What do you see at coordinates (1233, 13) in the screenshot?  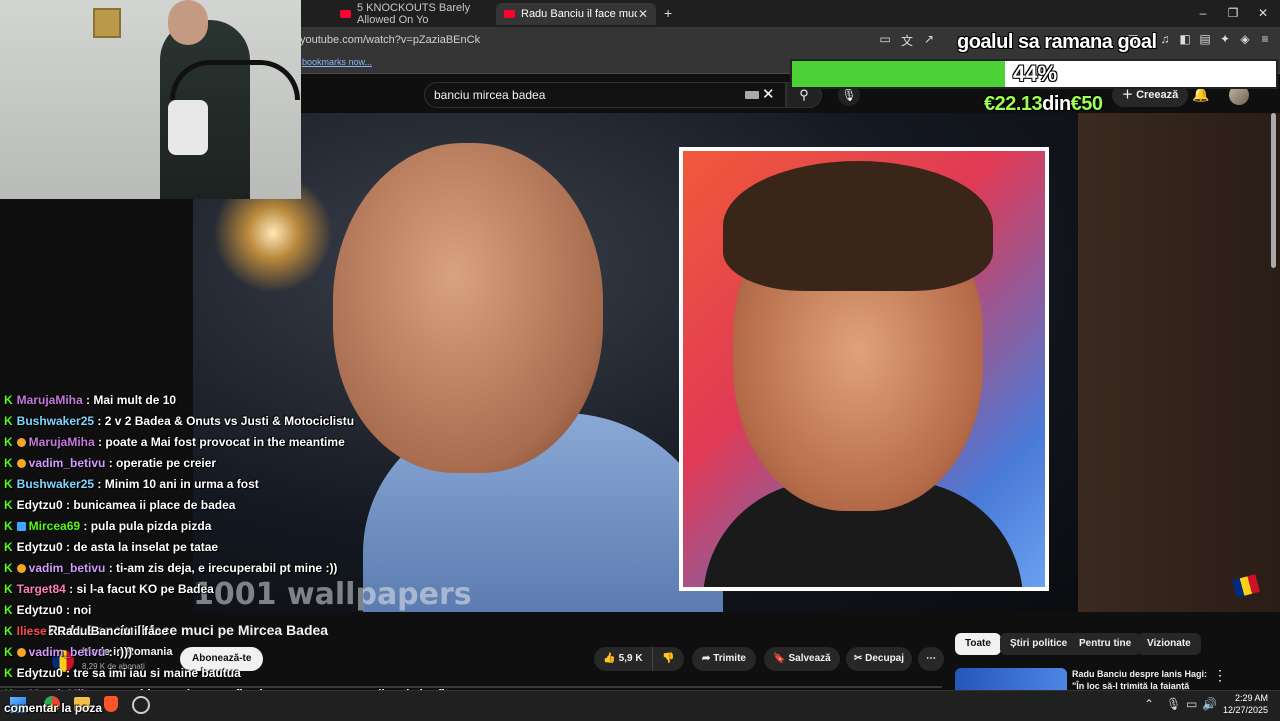 I see `maximize-button: ❐` at bounding box center [1233, 13].